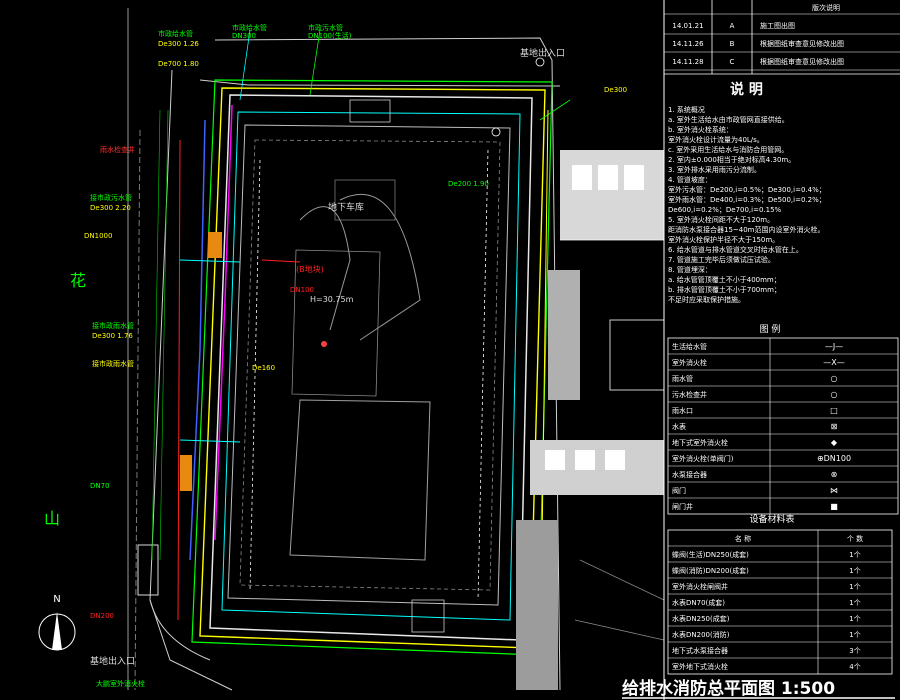  I want to click on equipment-name: 水表DN70(成套), so click(698, 602).